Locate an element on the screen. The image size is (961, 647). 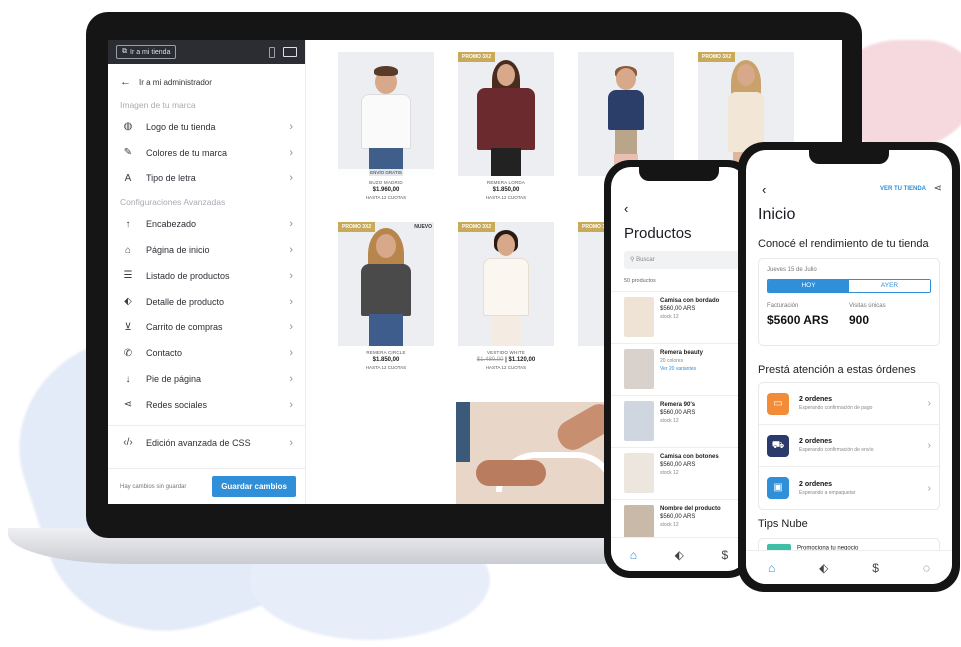
brush-icon: ✎ is located at coordinates (128, 153).